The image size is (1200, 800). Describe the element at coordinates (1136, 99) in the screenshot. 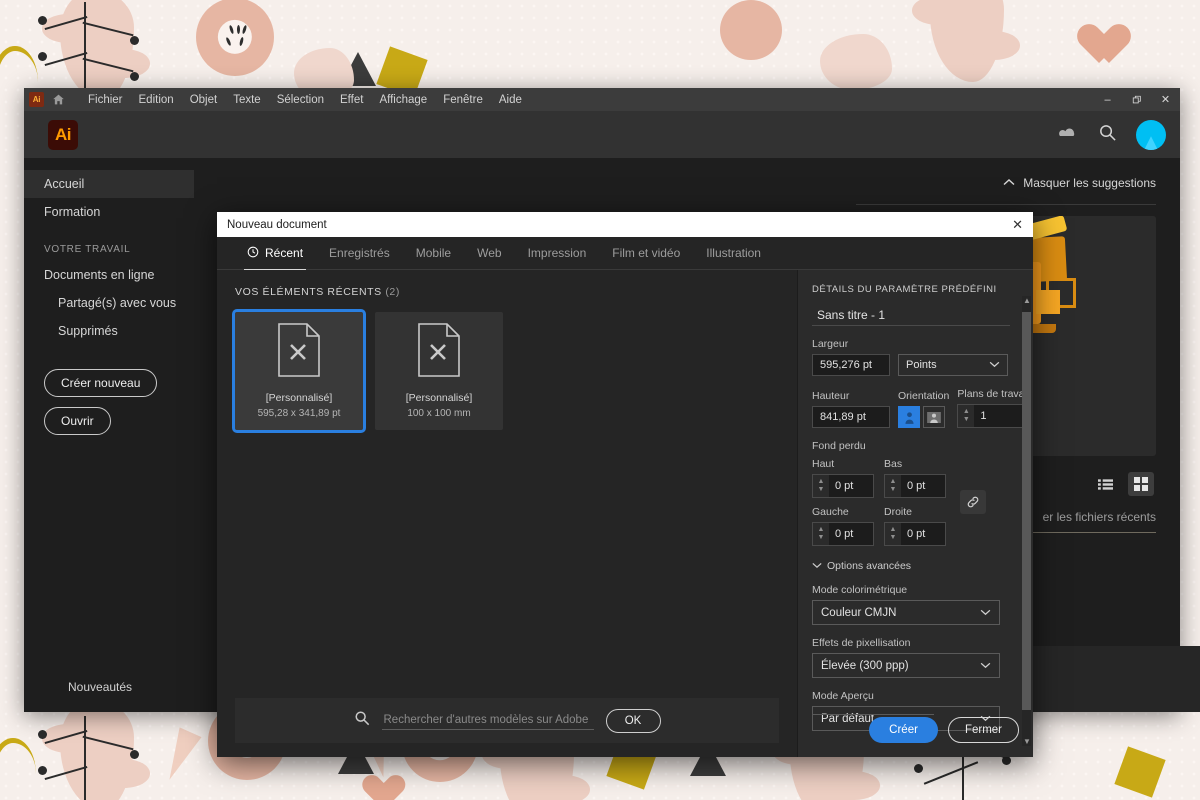

I see `restore-button` at that location.